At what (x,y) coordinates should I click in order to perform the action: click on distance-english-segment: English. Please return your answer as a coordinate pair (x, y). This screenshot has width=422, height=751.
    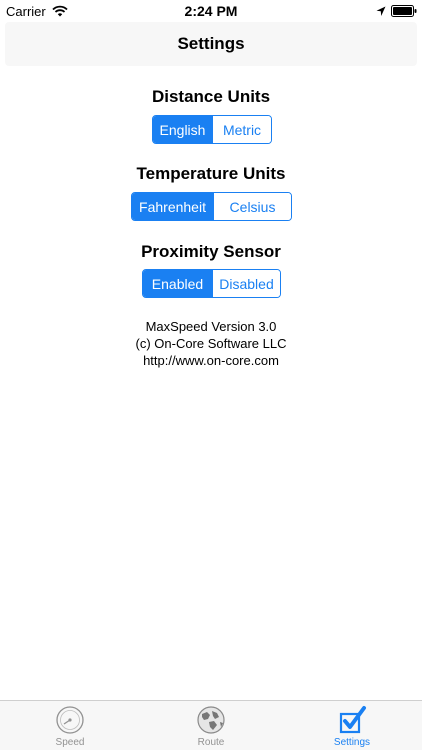
    Looking at the image, I should click on (182, 129).